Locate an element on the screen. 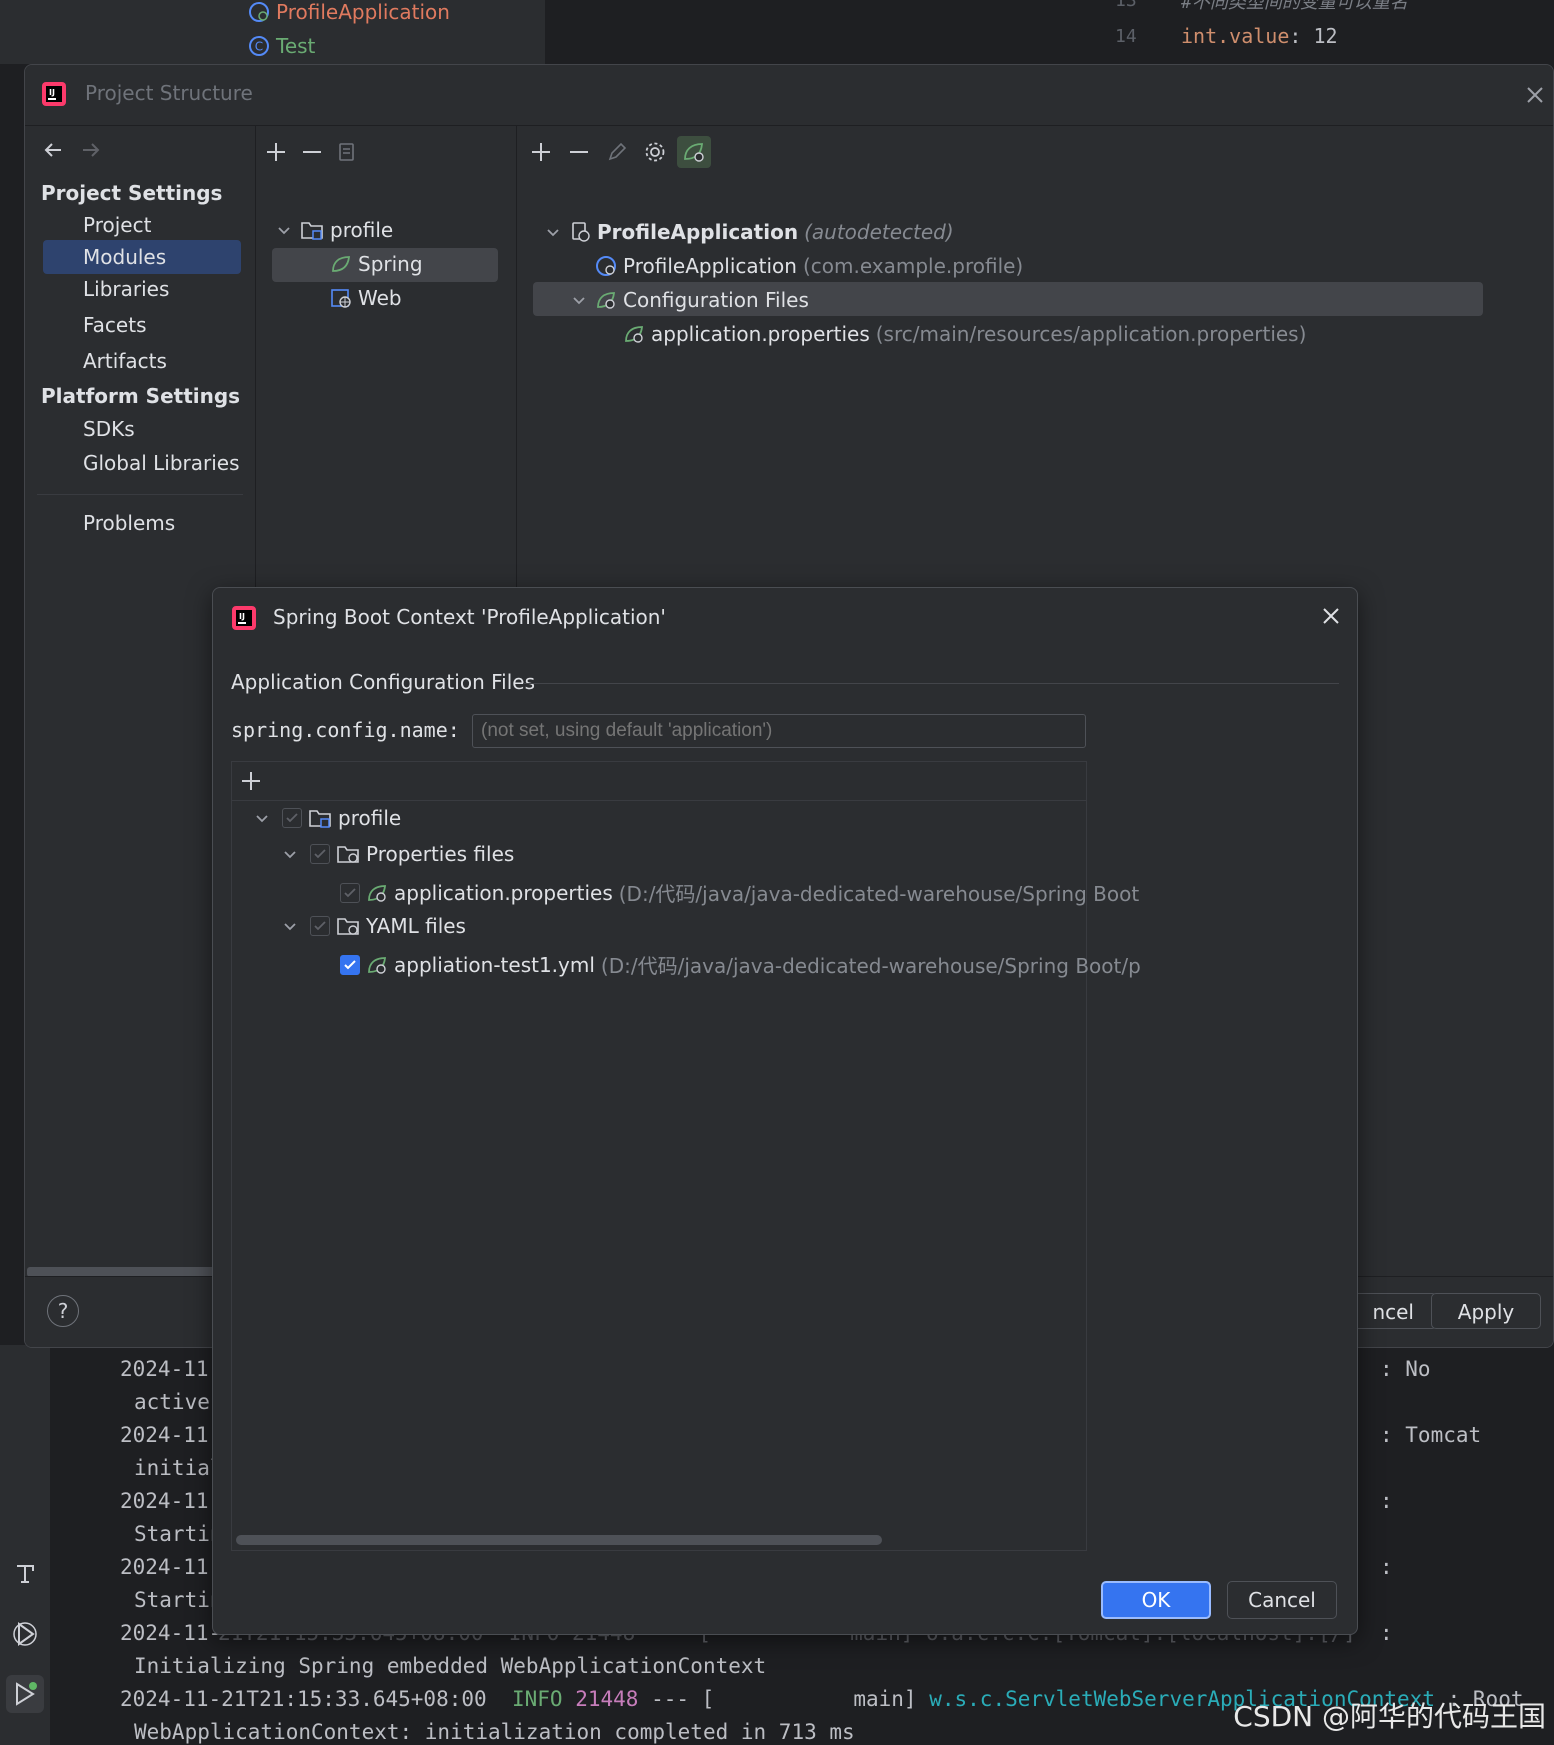 This screenshot has height=1745, width=1554. tree-node-yaml-files: YAML files is located at coordinates (373, 926).